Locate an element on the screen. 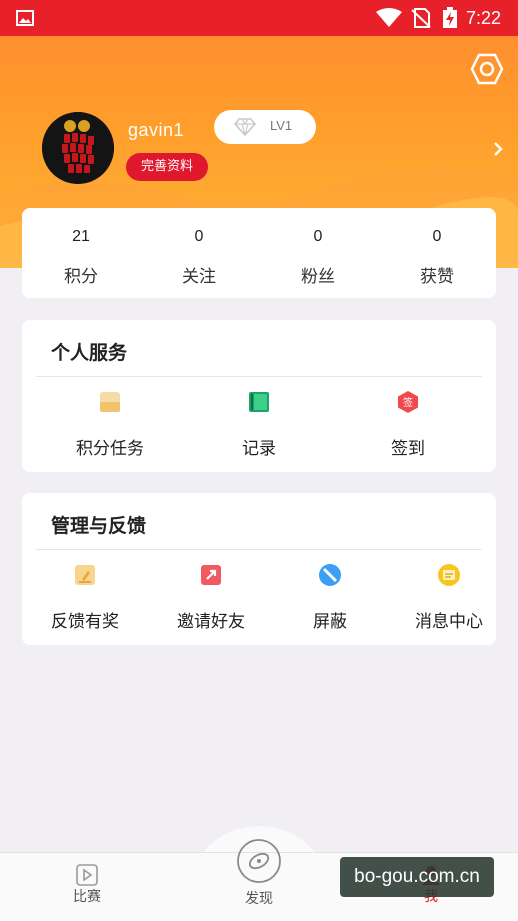 The image size is (518, 921). match-play-icon is located at coordinates (87, 875).